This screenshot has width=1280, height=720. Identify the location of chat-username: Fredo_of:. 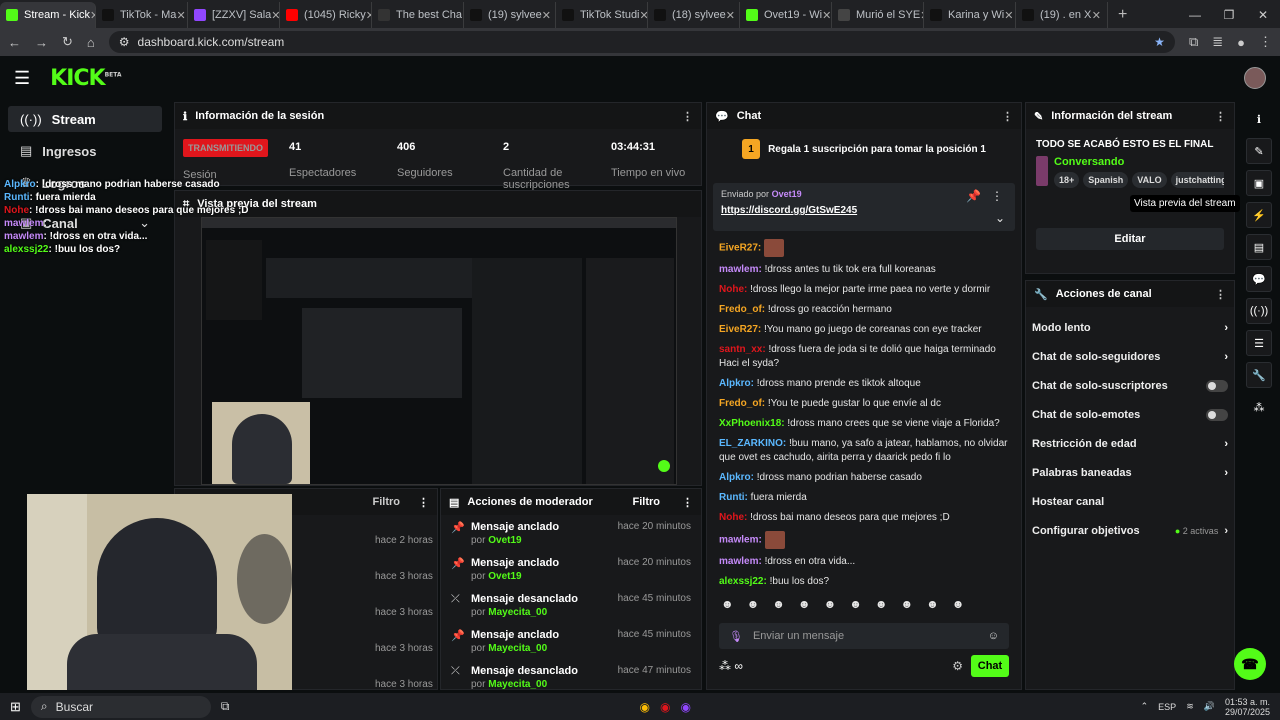
(742, 309).